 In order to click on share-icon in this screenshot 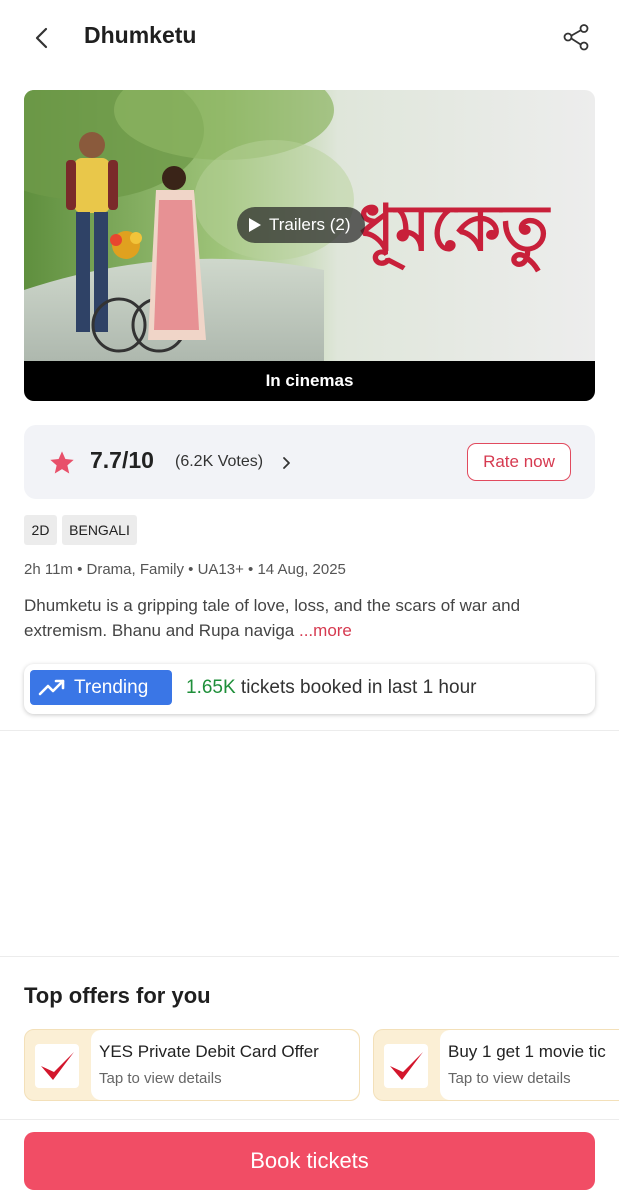, I will do `click(576, 37)`.